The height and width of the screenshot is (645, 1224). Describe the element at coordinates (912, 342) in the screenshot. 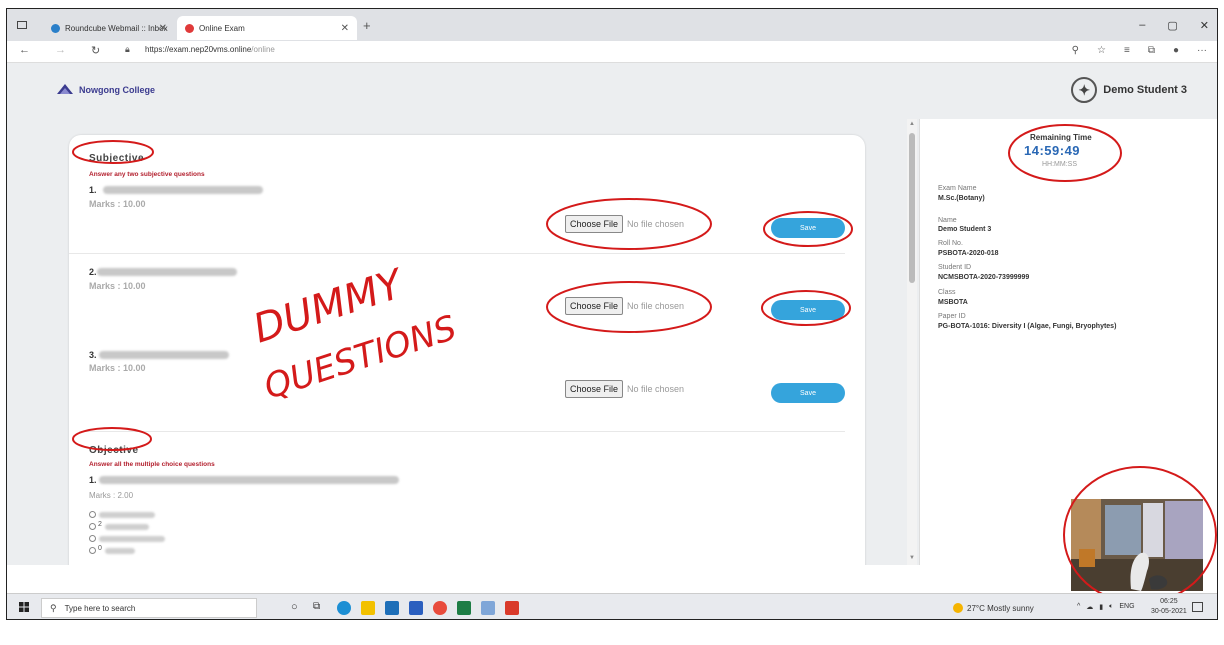

I see `content-scrollbar: ▲ ▼` at that location.